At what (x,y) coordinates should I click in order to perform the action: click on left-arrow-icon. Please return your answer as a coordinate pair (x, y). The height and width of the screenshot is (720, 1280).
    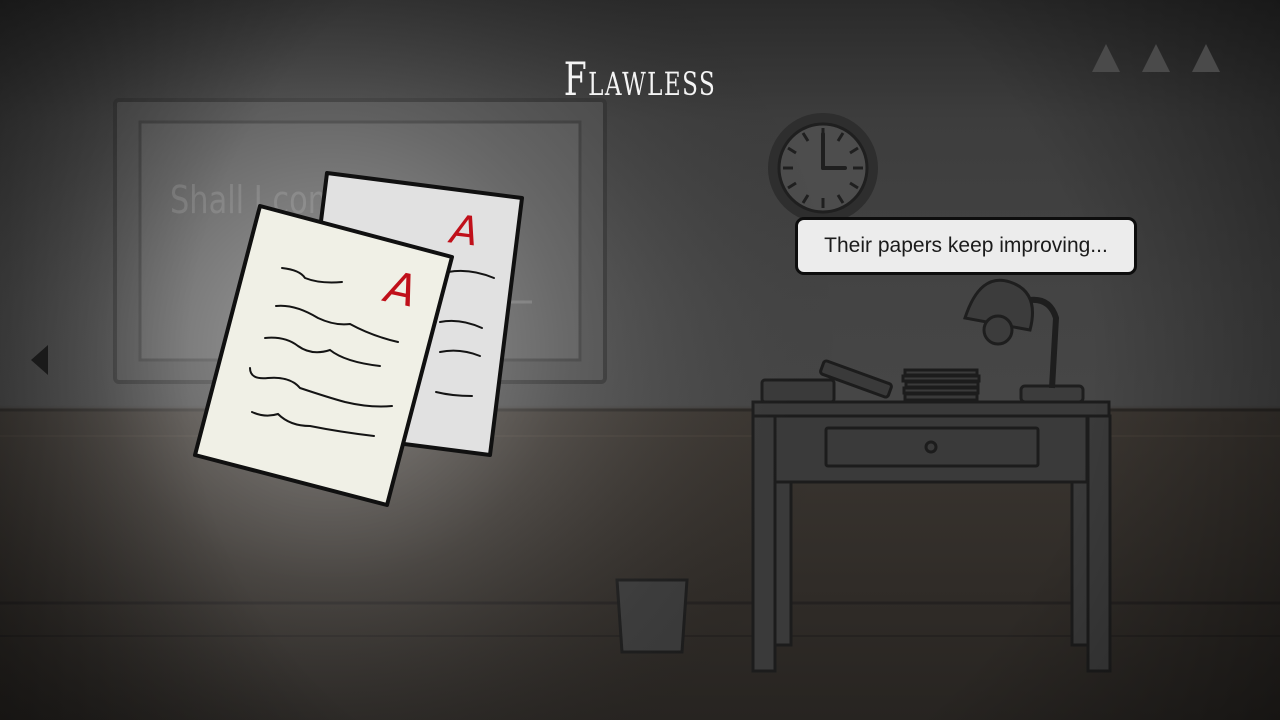
    Looking at the image, I should click on (39, 360).